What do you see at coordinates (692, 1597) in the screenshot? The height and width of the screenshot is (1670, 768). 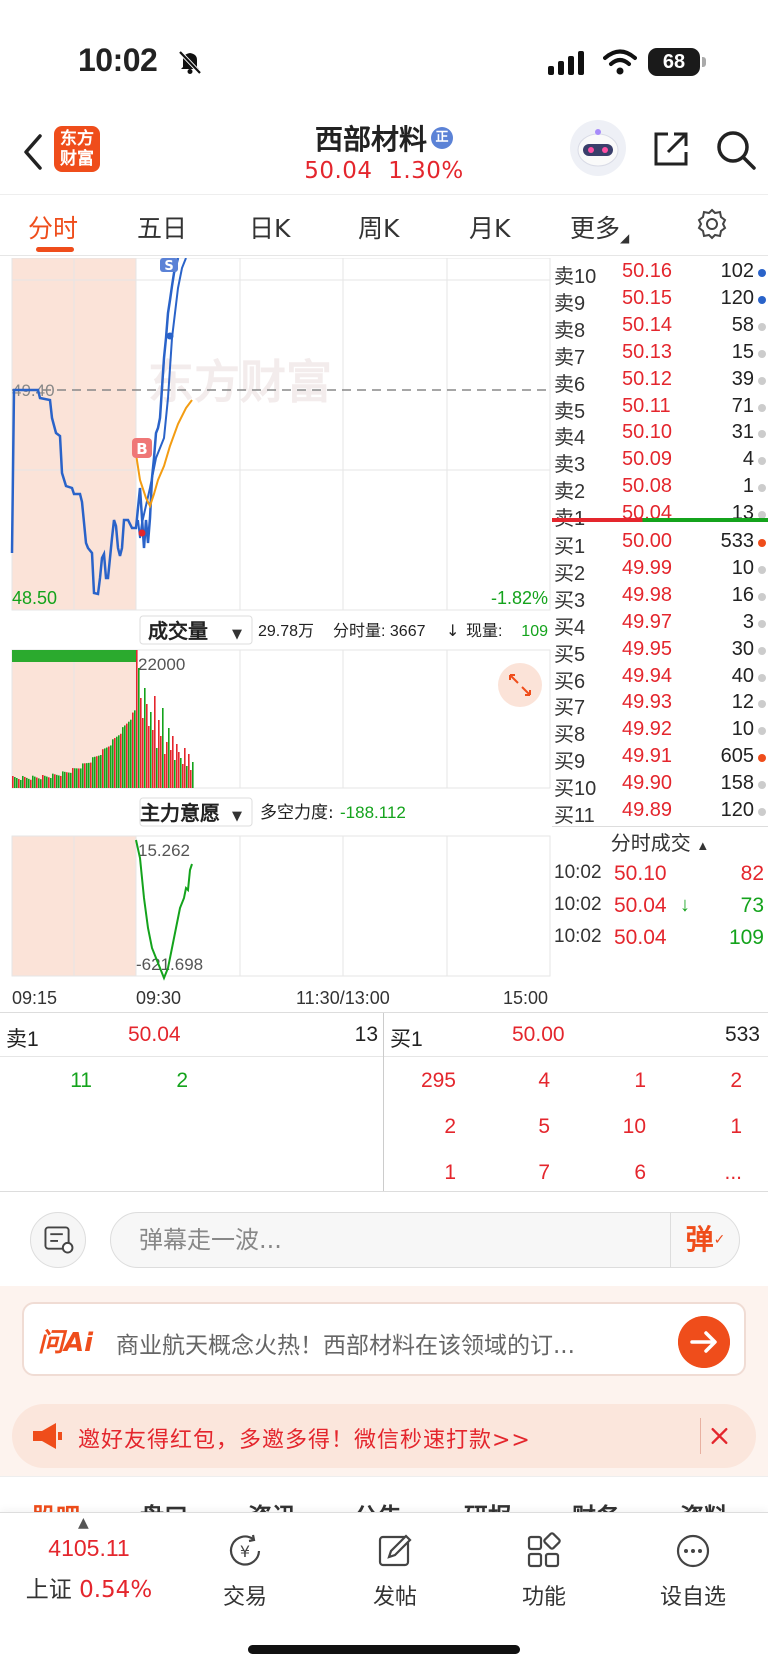 I see `nav-add-watchlist-label: 设自选` at bounding box center [692, 1597].